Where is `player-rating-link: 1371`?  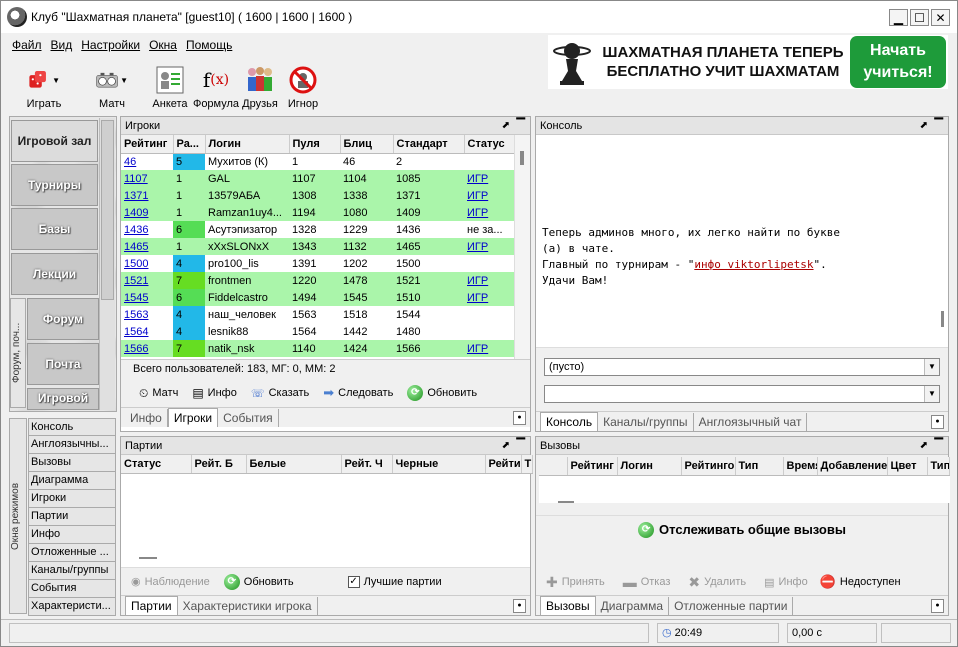 player-rating-link: 1371 is located at coordinates (147, 195).